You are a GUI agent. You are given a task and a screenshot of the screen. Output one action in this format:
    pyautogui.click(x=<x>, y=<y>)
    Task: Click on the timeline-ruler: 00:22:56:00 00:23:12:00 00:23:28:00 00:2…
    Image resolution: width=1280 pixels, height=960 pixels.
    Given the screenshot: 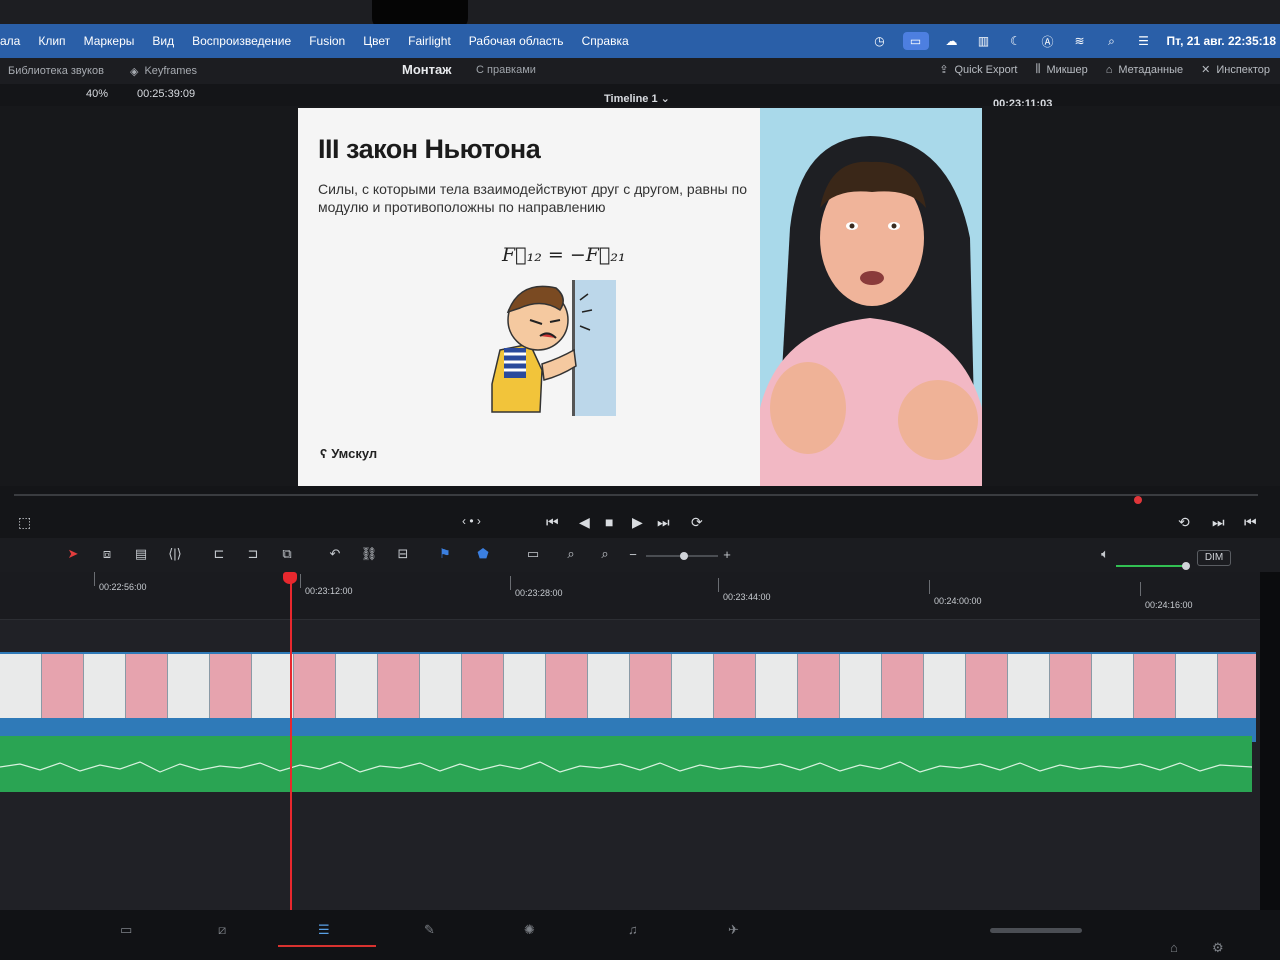 What is the action you would take?
    pyautogui.click(x=630, y=596)
    